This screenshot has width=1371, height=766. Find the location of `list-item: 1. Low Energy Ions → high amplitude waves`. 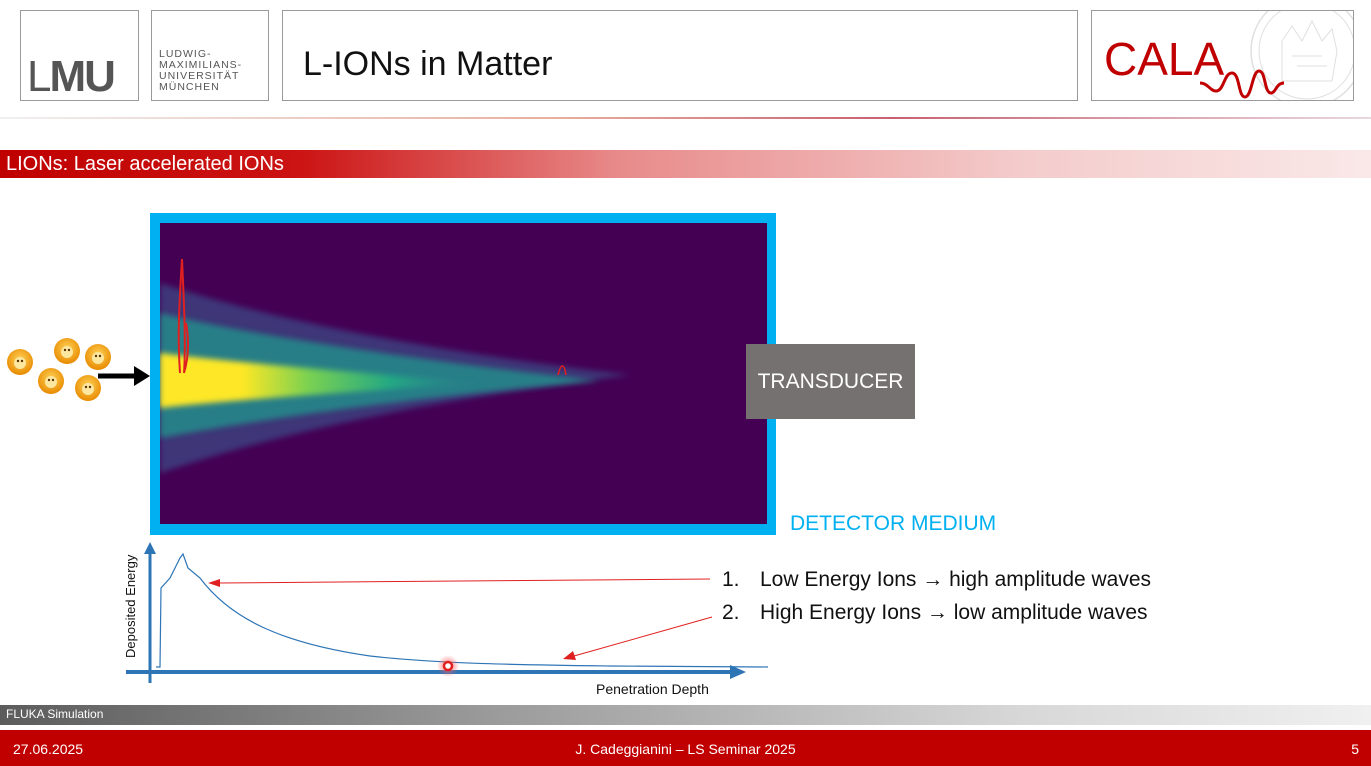

list-item: 1. Low Energy Ions → high amplitude waves is located at coordinates (936, 584).